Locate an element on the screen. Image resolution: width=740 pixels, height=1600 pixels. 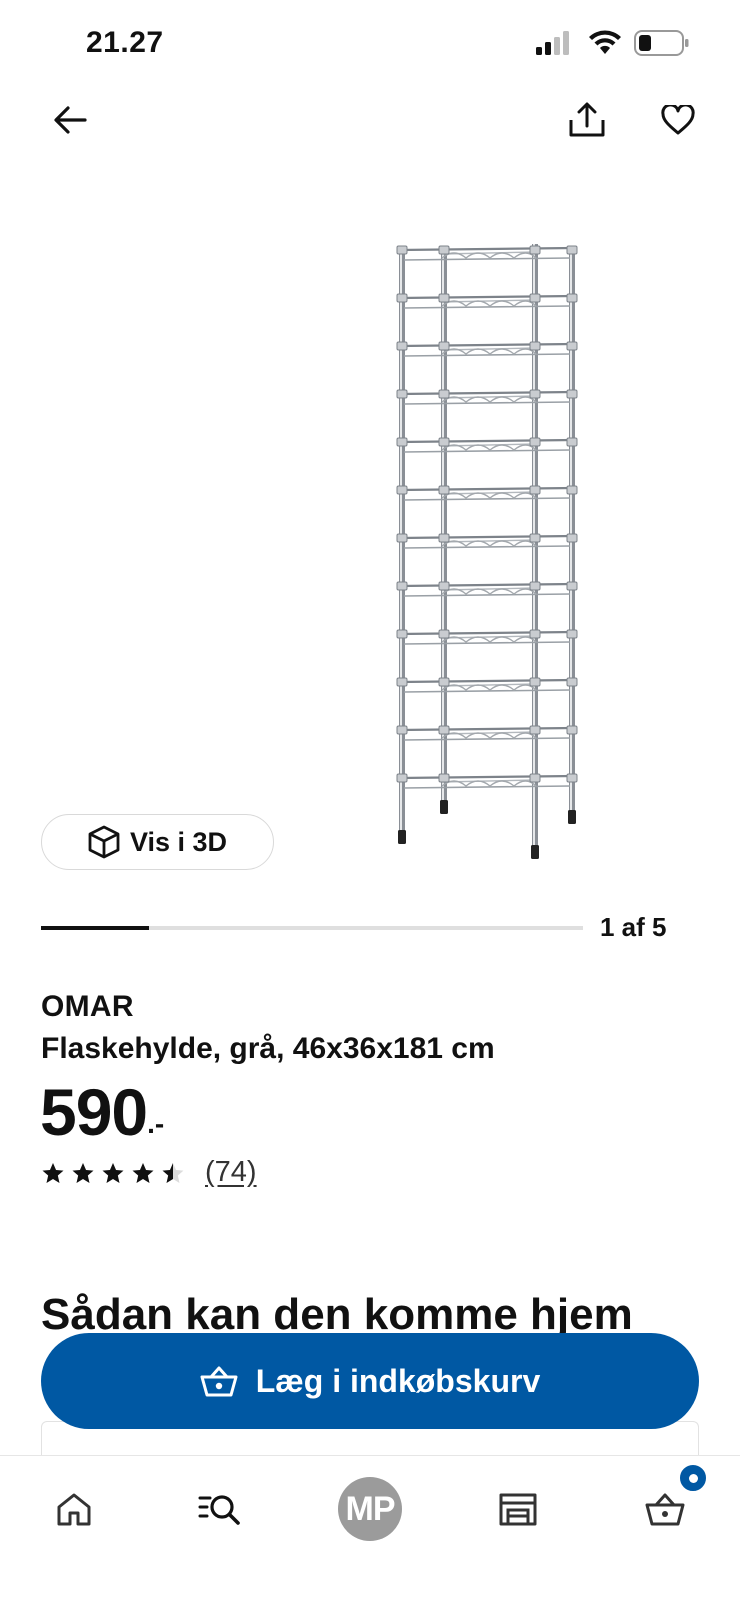
share-button is located at coordinates (587, 120).